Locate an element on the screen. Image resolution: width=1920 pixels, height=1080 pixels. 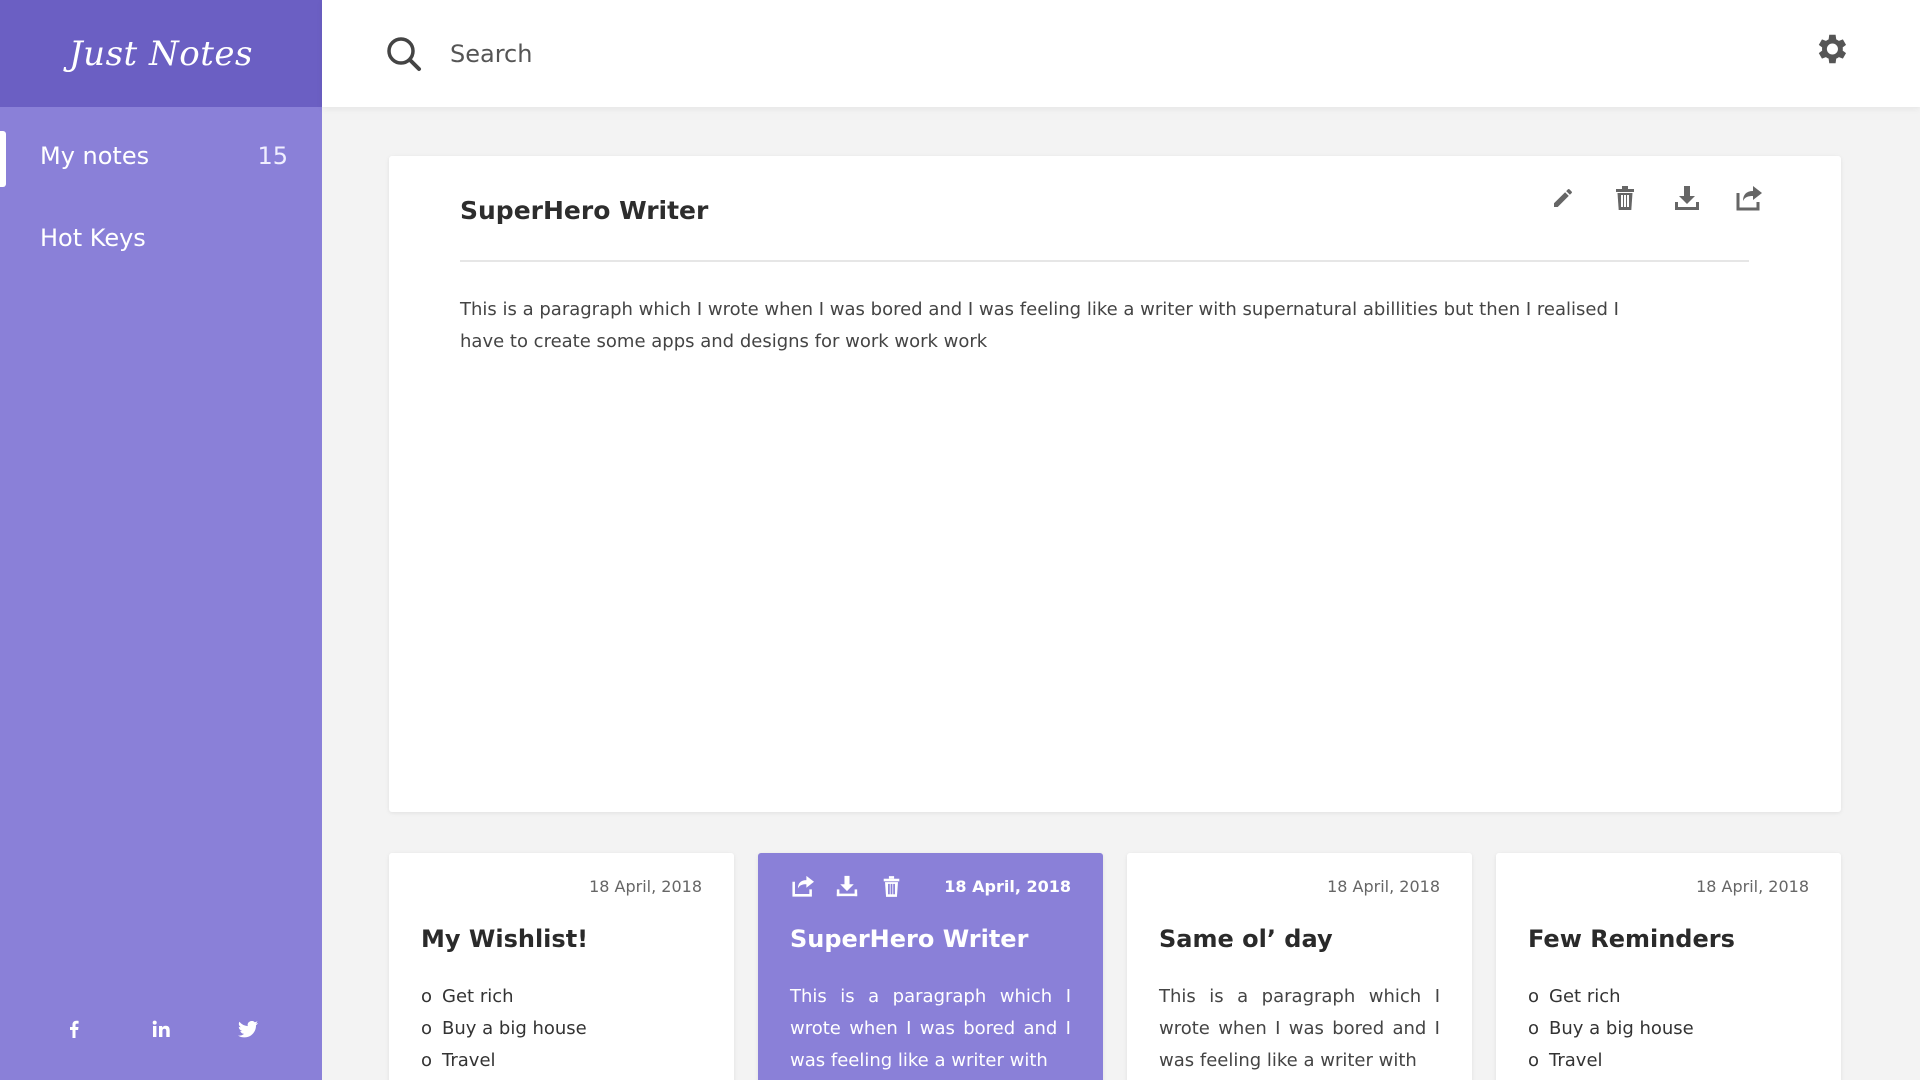
linkedin-icon is located at coordinates (161, 1029).